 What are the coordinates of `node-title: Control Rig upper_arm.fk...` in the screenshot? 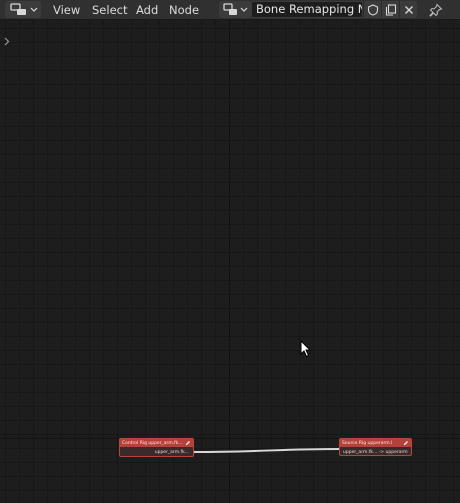 It's located at (152, 443).